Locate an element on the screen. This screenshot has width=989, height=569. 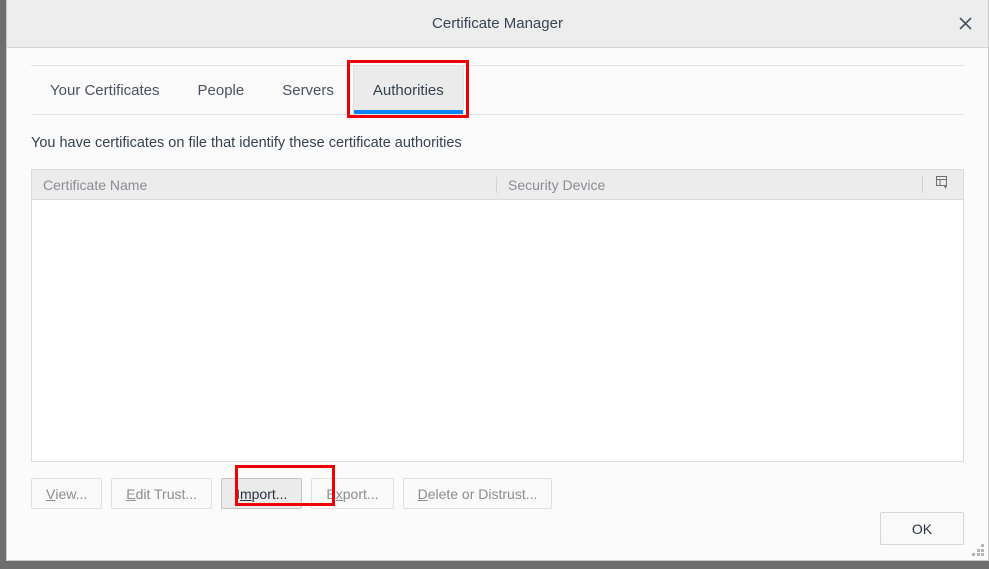
tab-servers: Servers is located at coordinates (308, 90).